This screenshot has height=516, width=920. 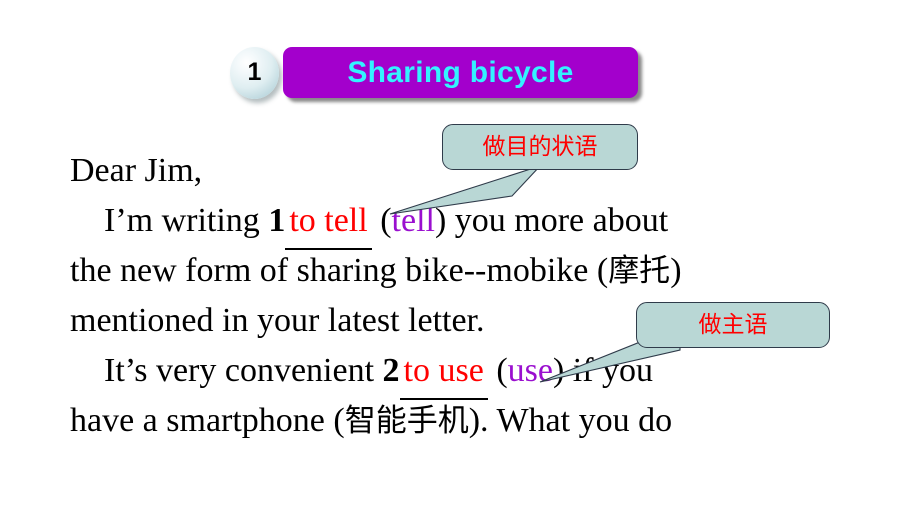 I want to click on chinese-gloss: 智能手机, so click(x=406, y=421).